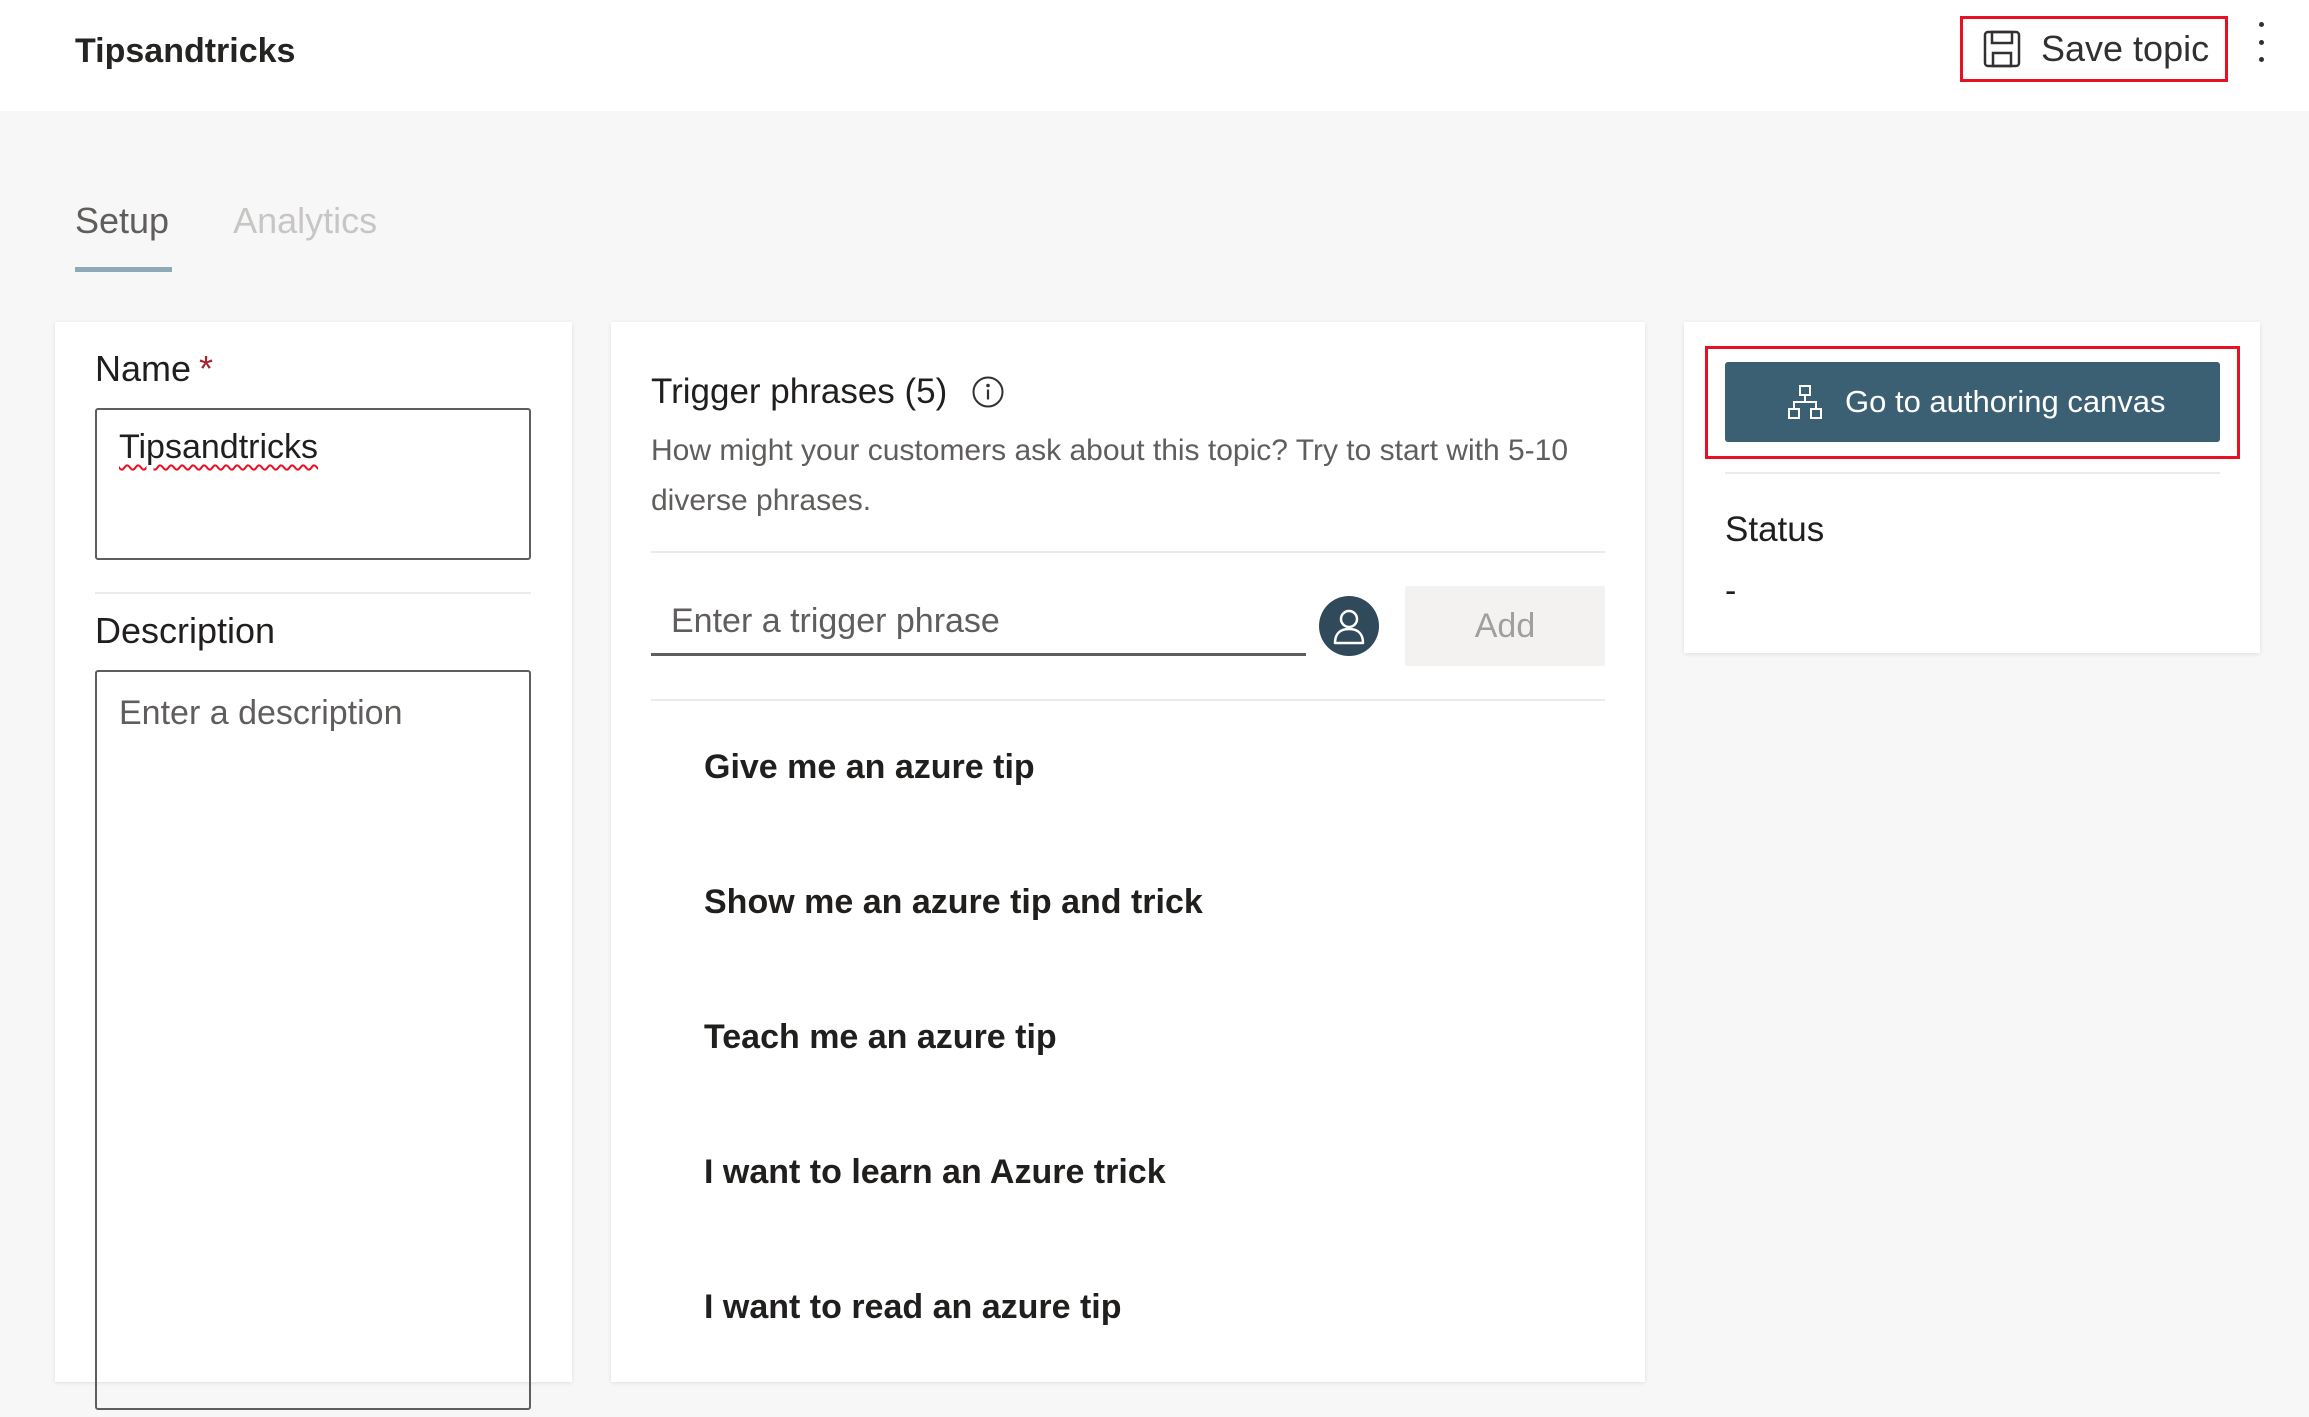 The image size is (2309, 1417). What do you see at coordinates (185, 51) in the screenshot?
I see `topic-title: Tipsandtricks` at bounding box center [185, 51].